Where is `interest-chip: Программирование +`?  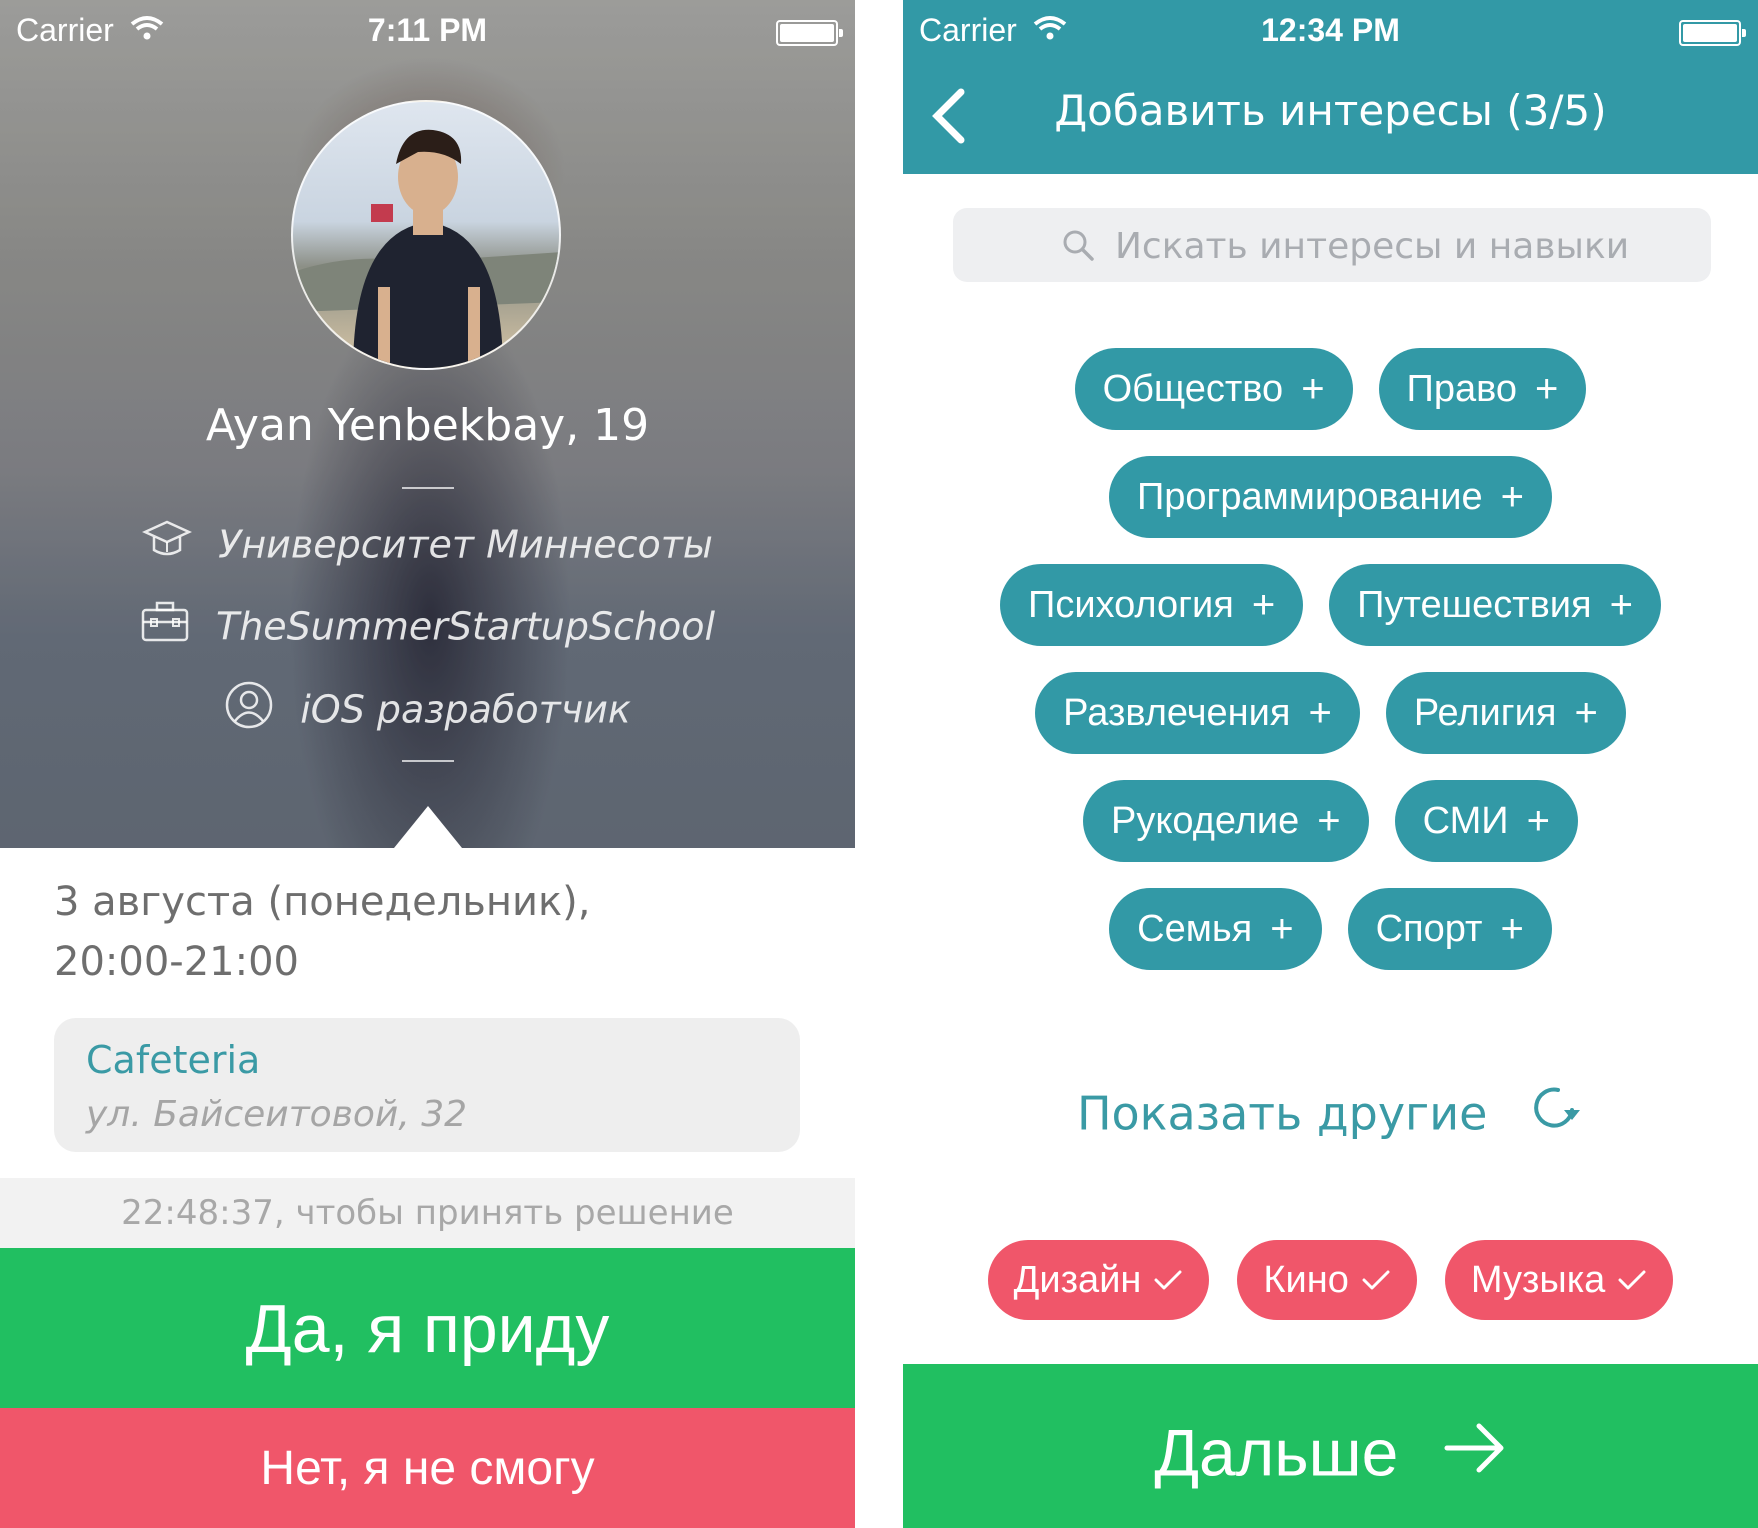
interest-chip: Программирование + is located at coordinates (1330, 497).